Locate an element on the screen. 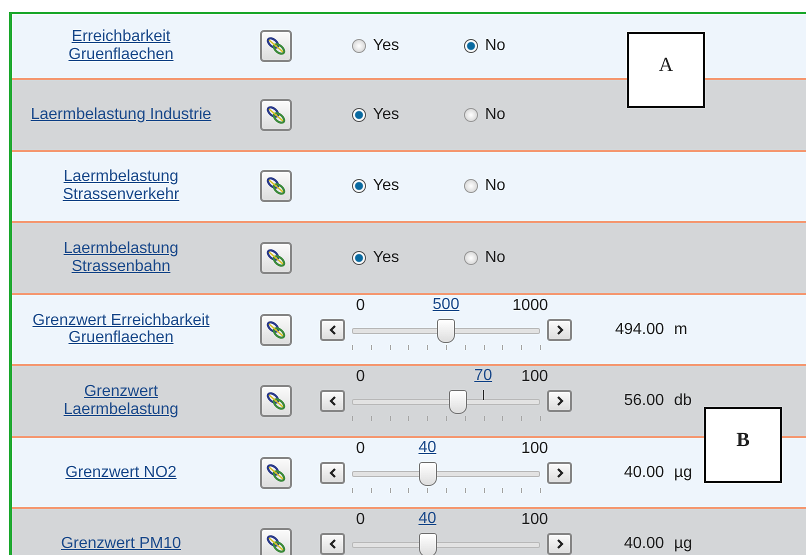 This screenshot has width=806, height=555. row-link: Grenzwert NO2 is located at coordinates (121, 473).